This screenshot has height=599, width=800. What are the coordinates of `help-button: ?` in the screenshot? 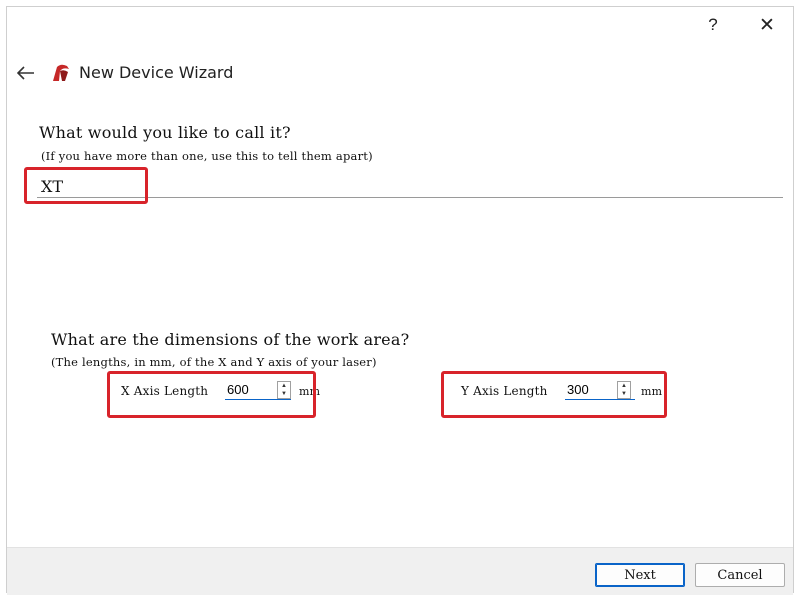 It's located at (713, 25).